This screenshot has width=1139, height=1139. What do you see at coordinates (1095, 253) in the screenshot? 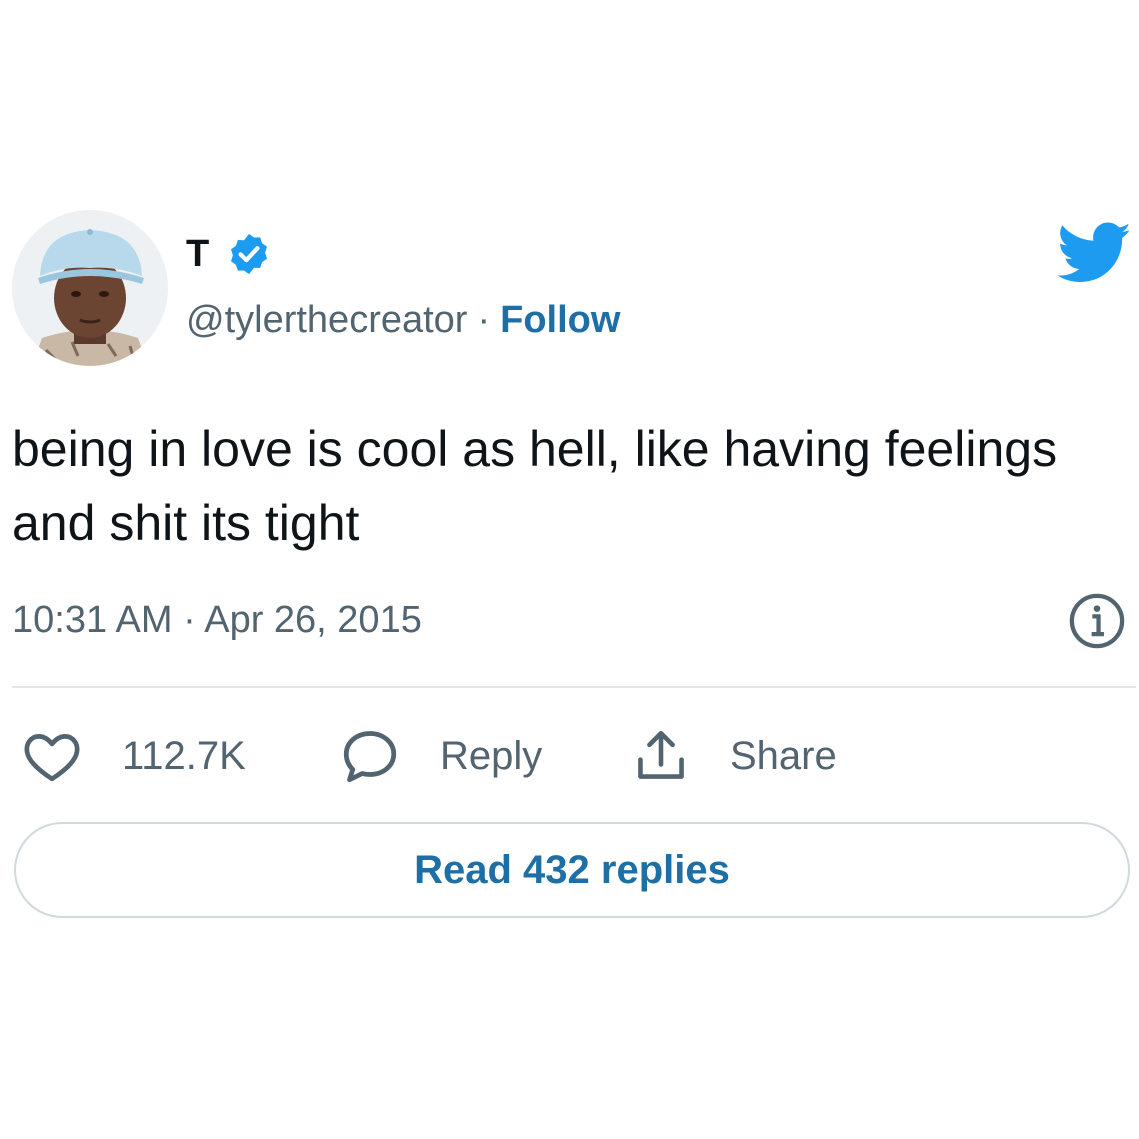
I see `twitter-bird-icon` at bounding box center [1095, 253].